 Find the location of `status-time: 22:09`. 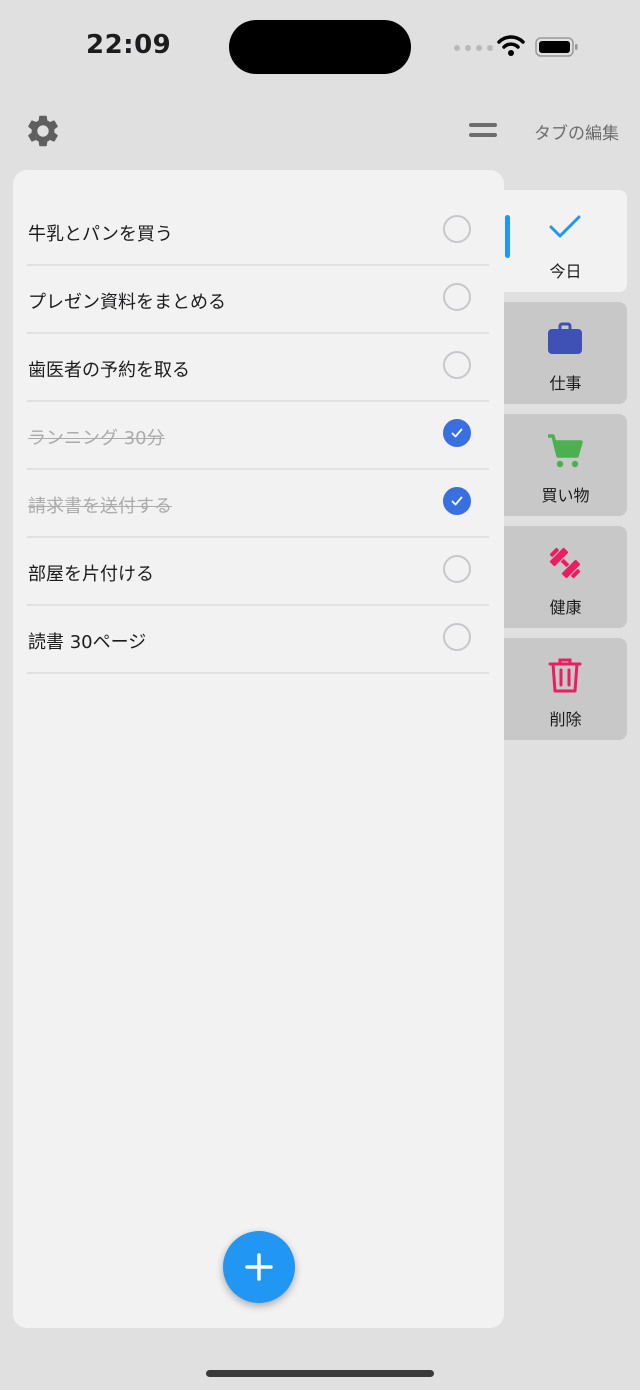

status-time: 22:09 is located at coordinates (129, 45).